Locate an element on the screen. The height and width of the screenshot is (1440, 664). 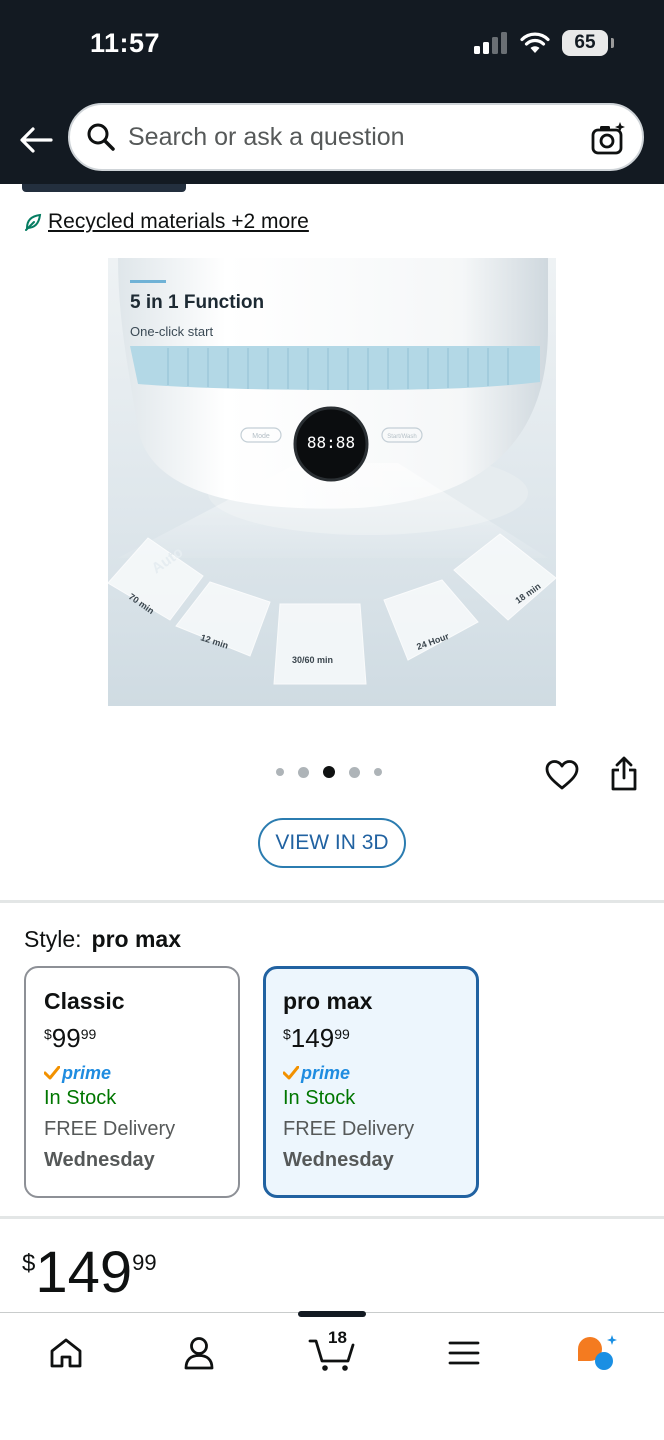
style-label-text: Style: is located at coordinates (53, 939).